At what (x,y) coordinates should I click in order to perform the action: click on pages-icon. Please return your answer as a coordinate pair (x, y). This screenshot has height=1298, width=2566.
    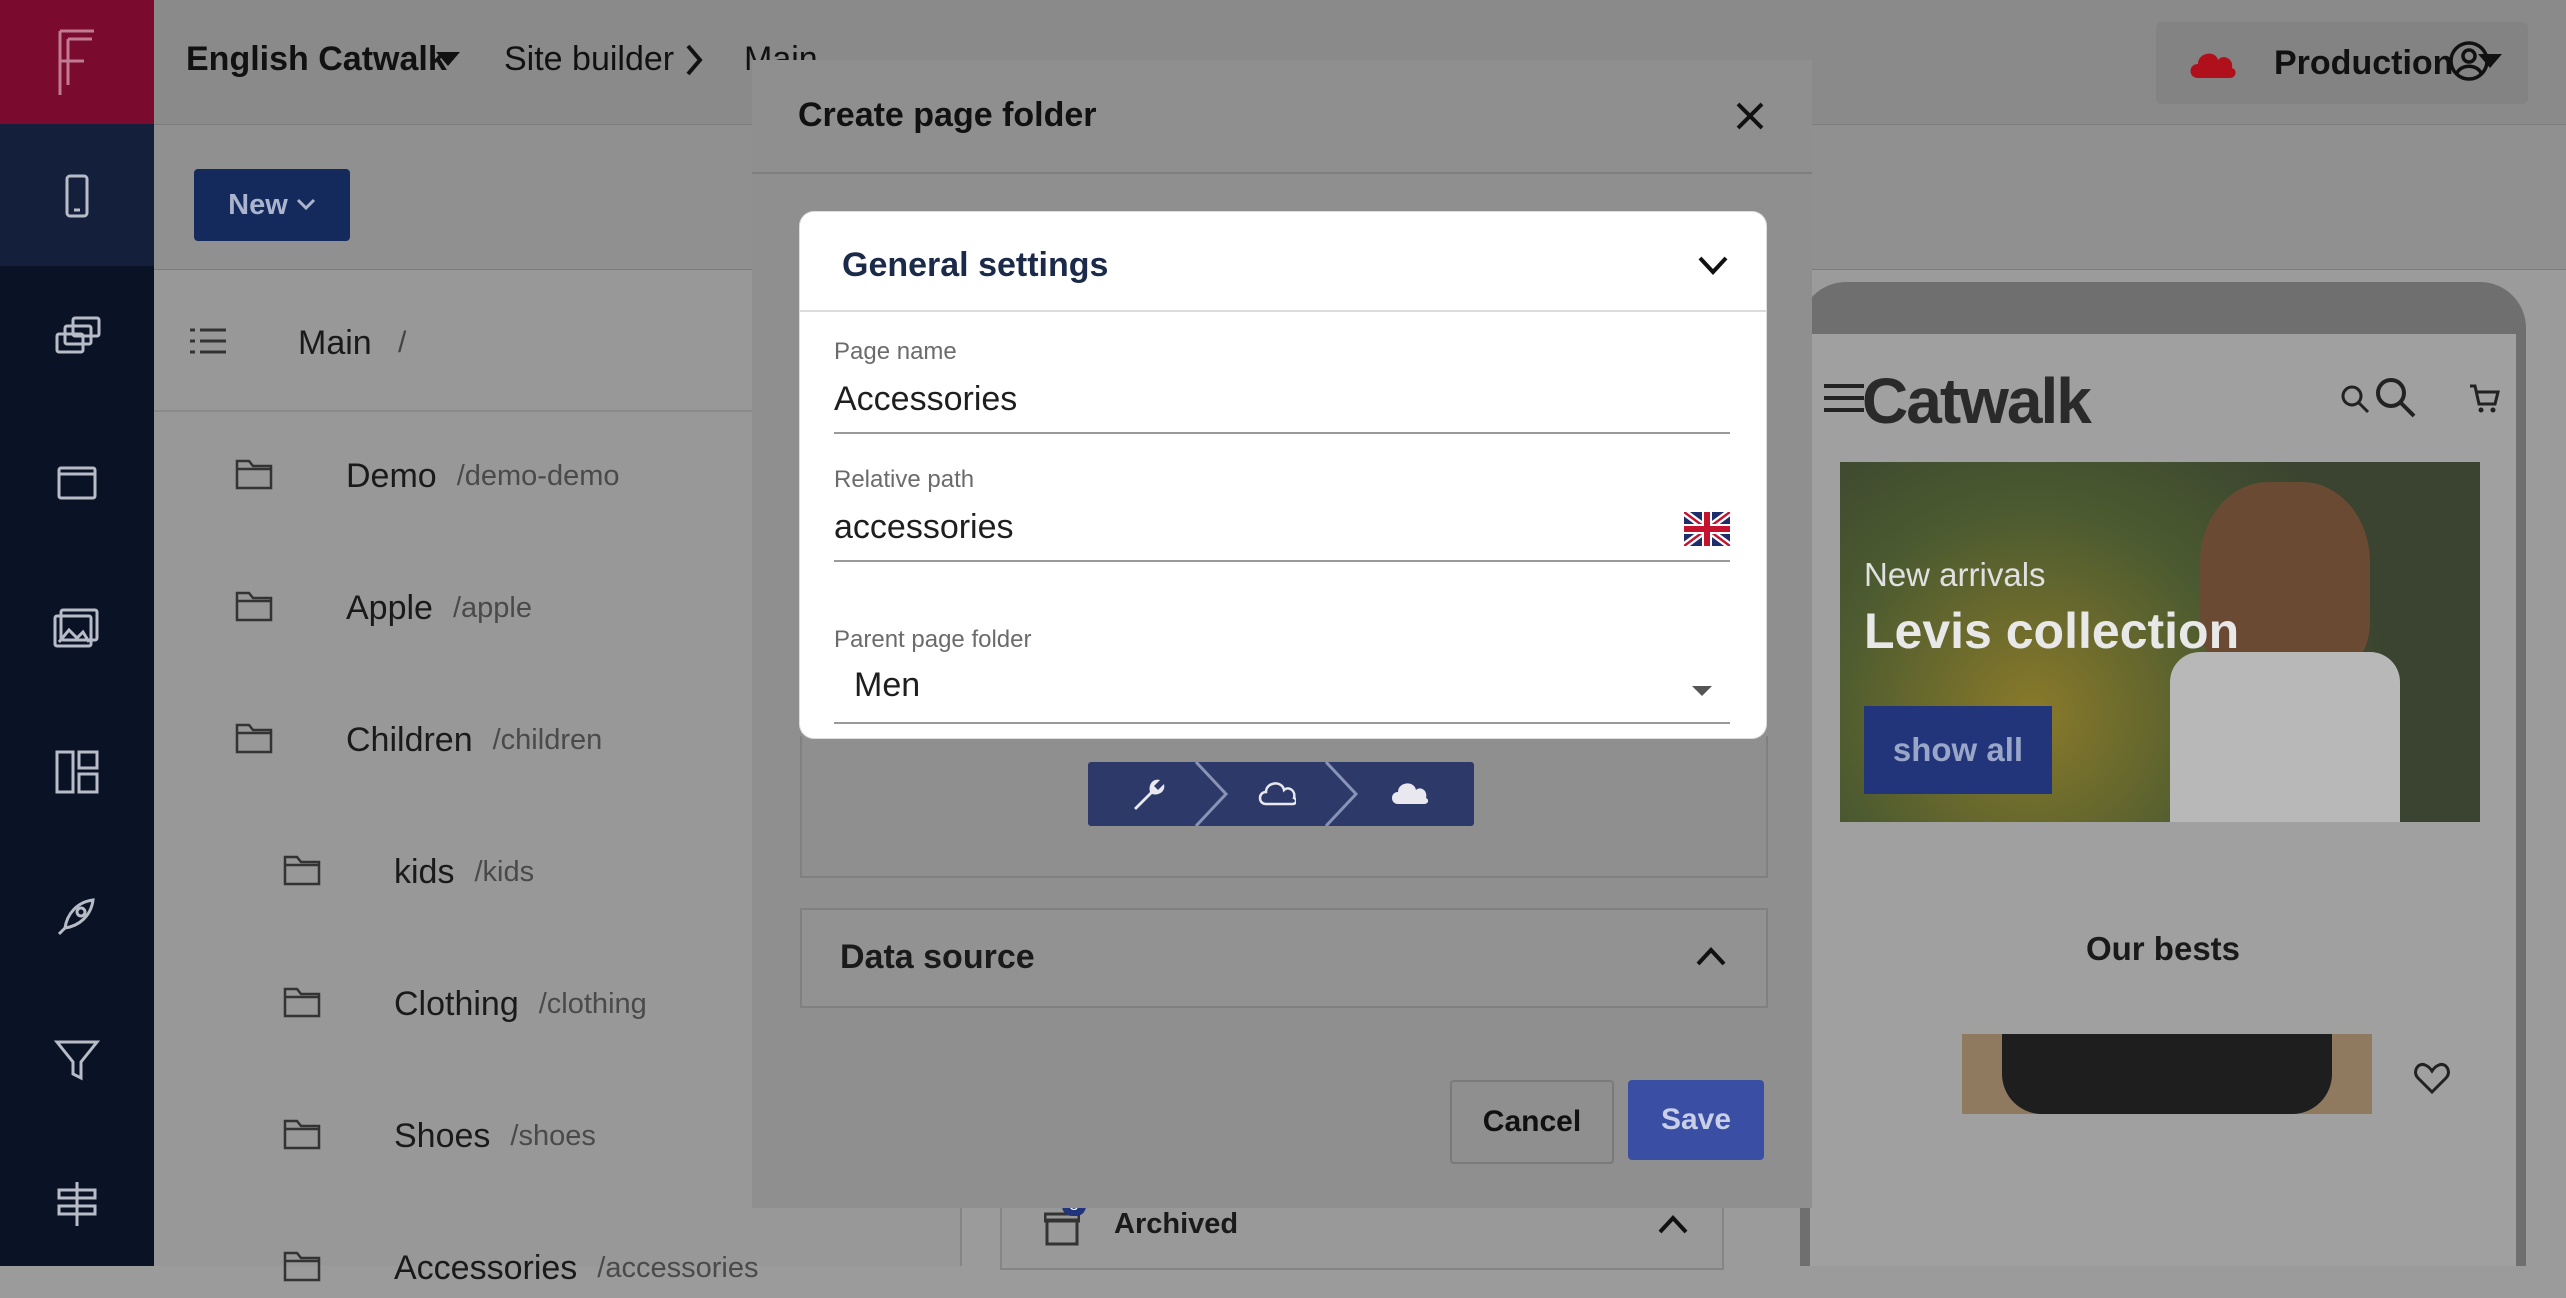
    Looking at the image, I should click on (77, 340).